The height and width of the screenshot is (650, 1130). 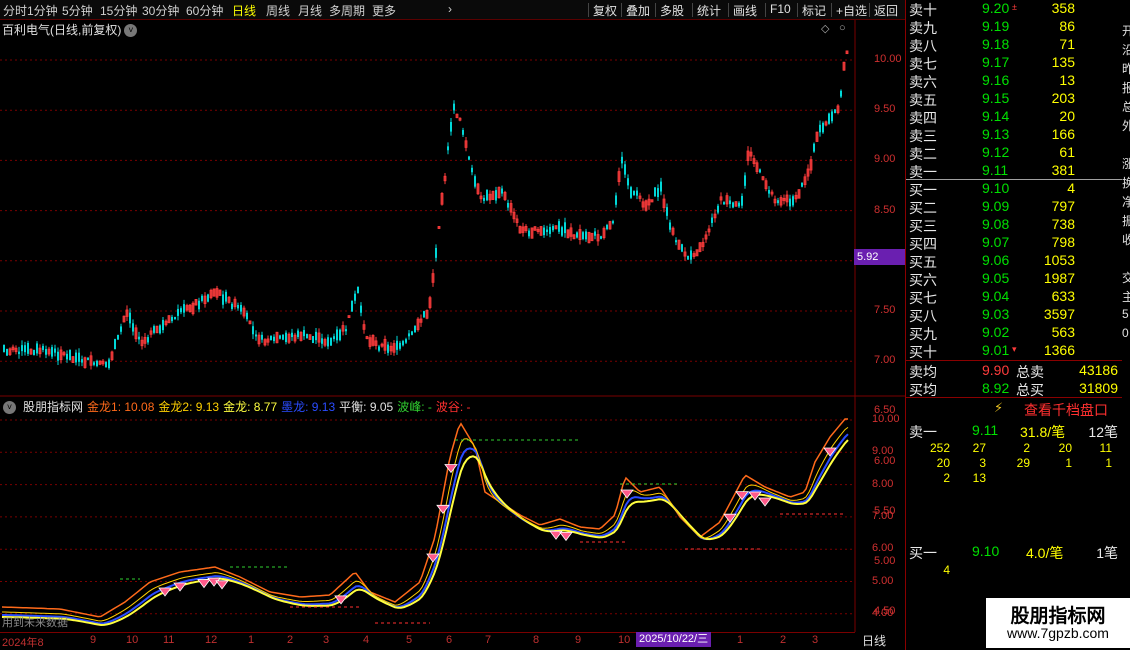 I want to click on ask-level-row: 卖一 9.11 381, so click(x=1014, y=171).